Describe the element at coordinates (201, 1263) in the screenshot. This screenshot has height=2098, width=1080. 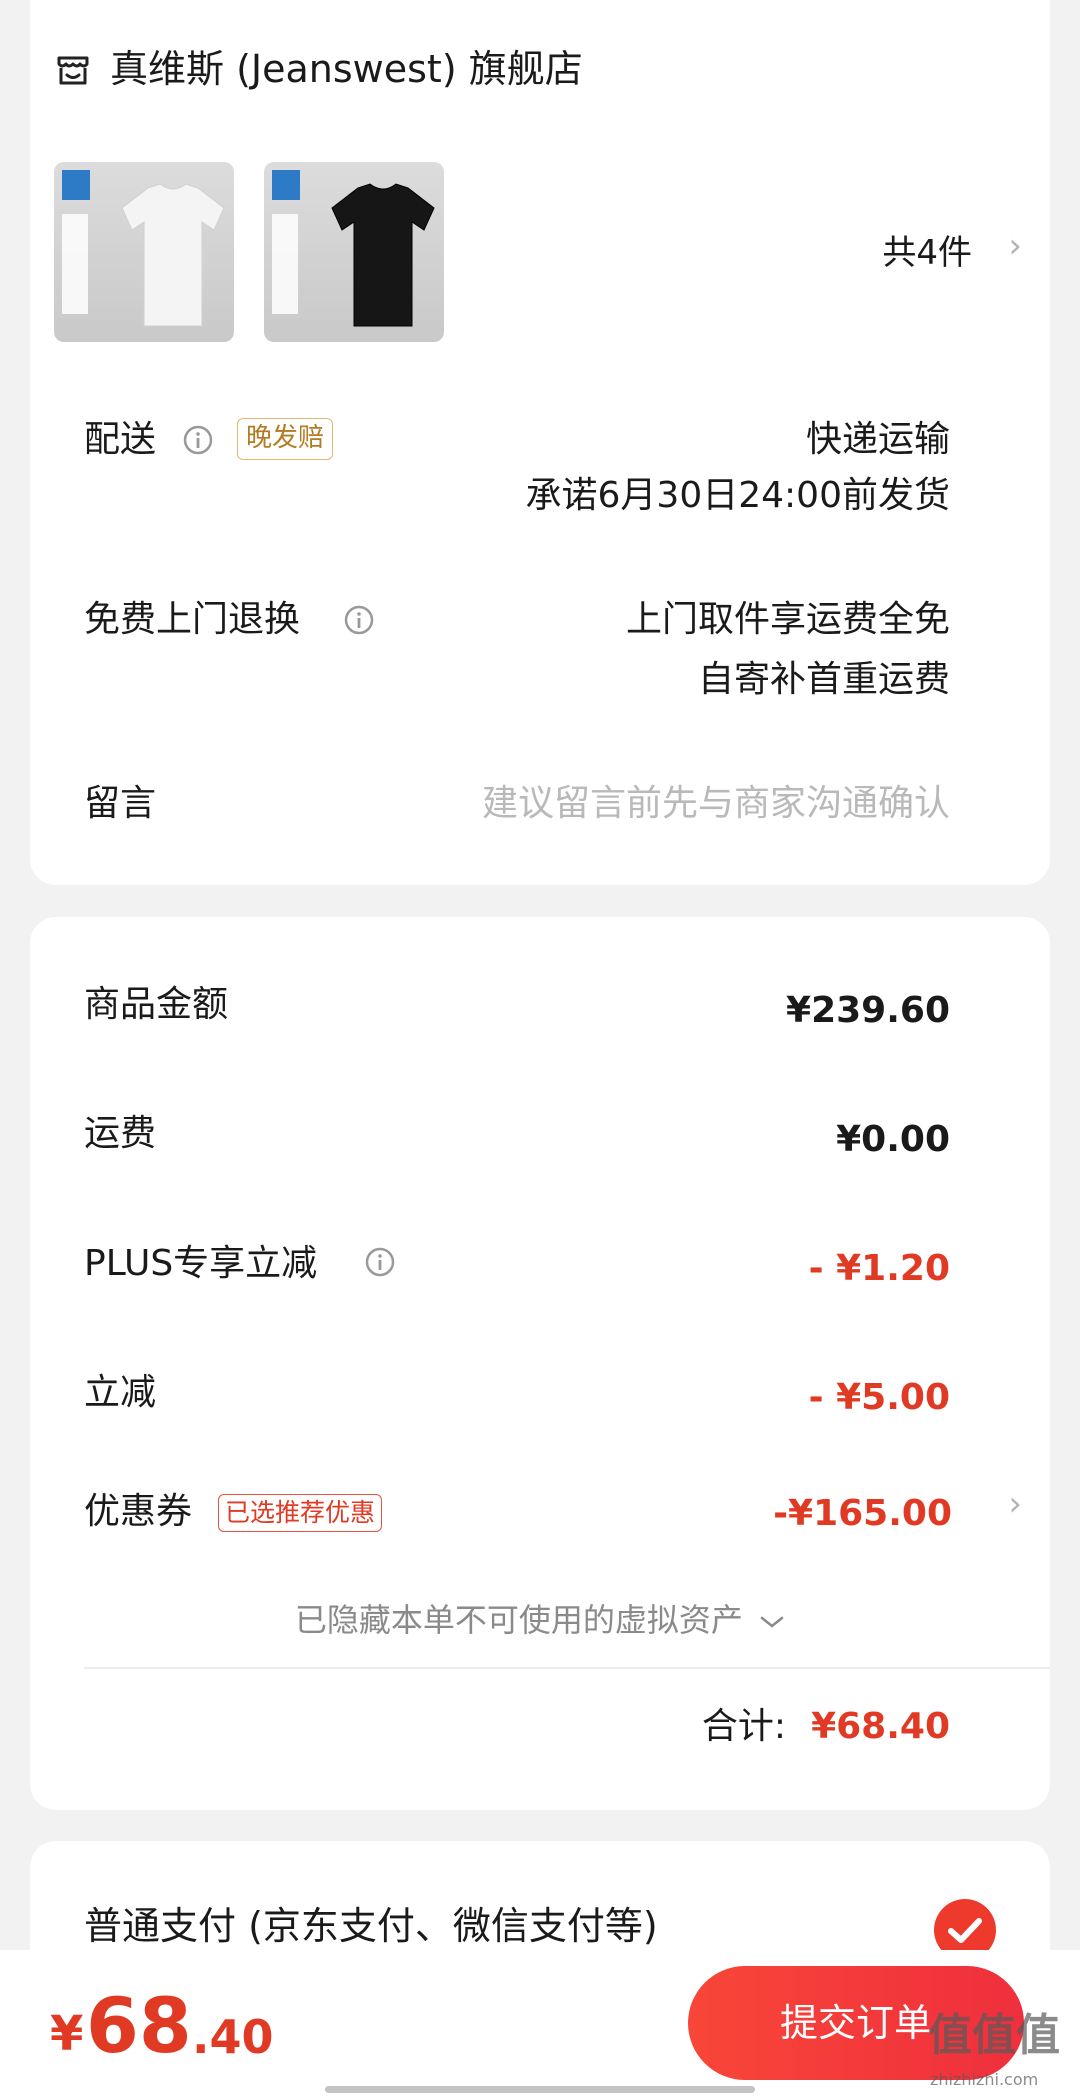
I see `plus-discount-label: PLUS专享立减` at that location.